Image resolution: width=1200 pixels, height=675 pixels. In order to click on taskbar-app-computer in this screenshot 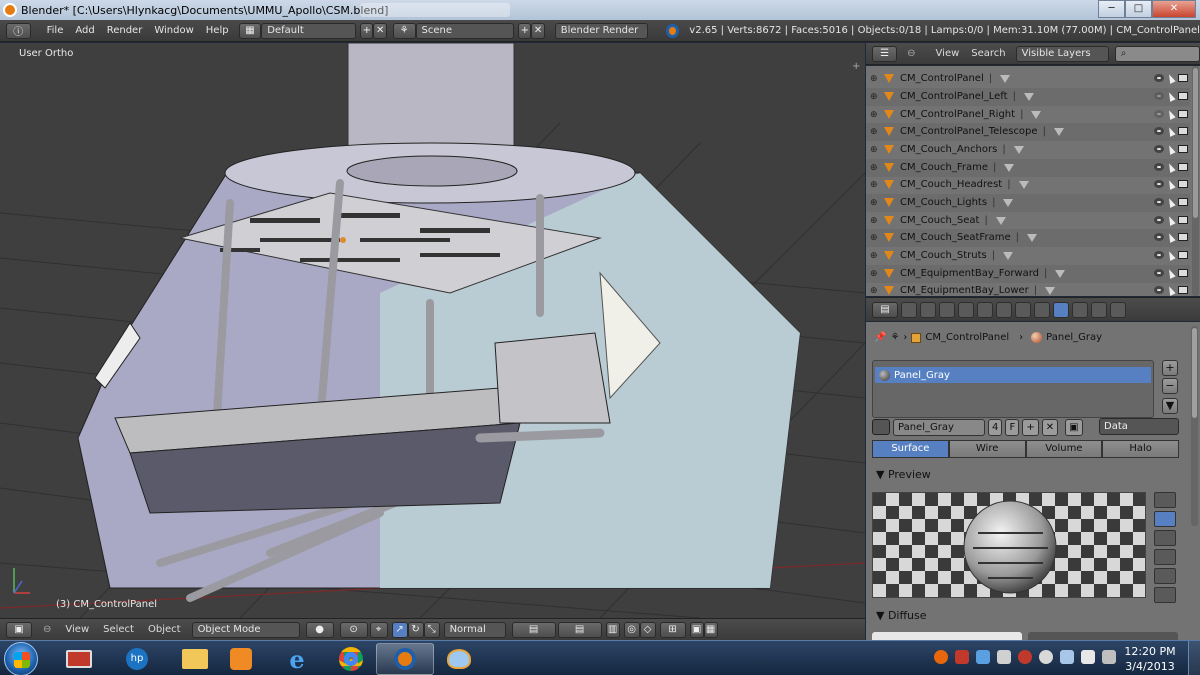, I will do `click(79, 659)`.